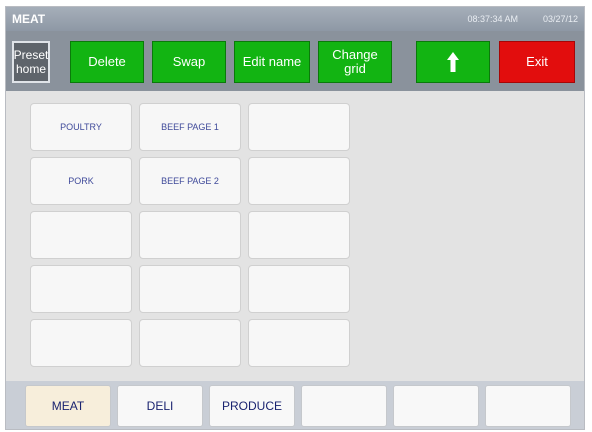 The height and width of the screenshot is (432, 592). I want to click on clock-time: 08:37:34 AM, so click(492, 19).